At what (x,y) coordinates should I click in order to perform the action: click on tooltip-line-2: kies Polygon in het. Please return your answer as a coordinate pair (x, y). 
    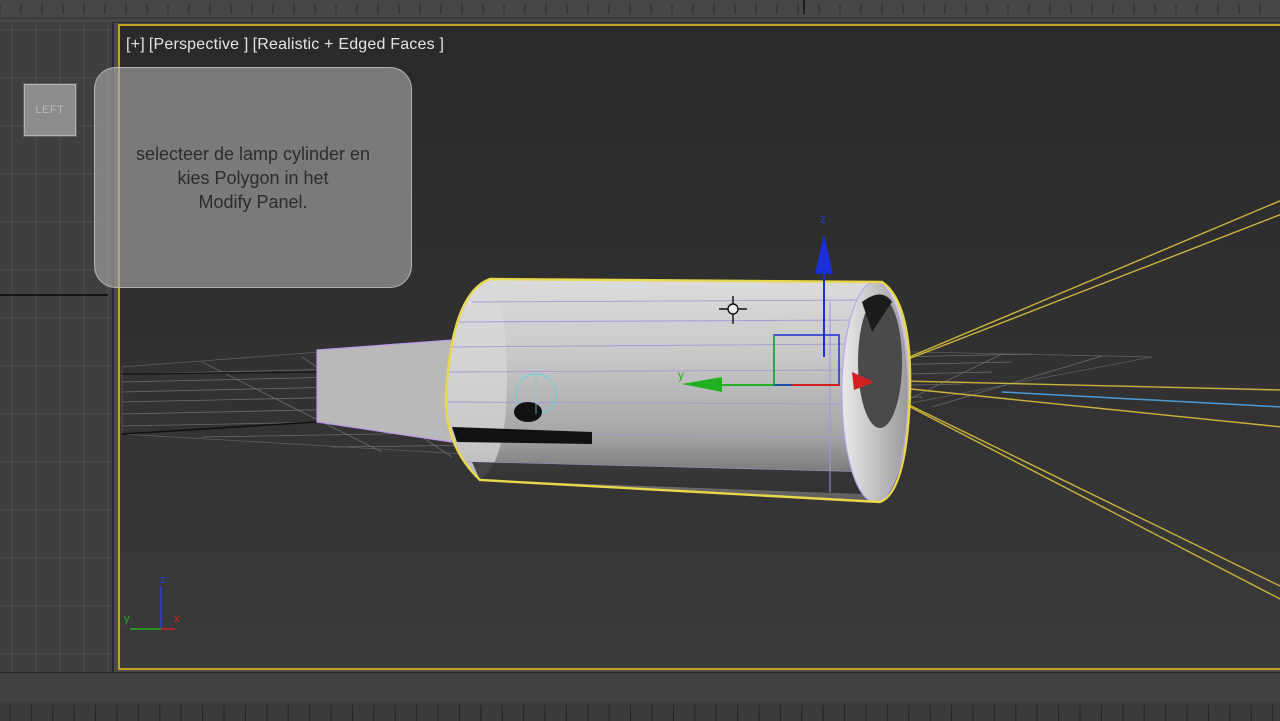
    Looking at the image, I should click on (253, 178).